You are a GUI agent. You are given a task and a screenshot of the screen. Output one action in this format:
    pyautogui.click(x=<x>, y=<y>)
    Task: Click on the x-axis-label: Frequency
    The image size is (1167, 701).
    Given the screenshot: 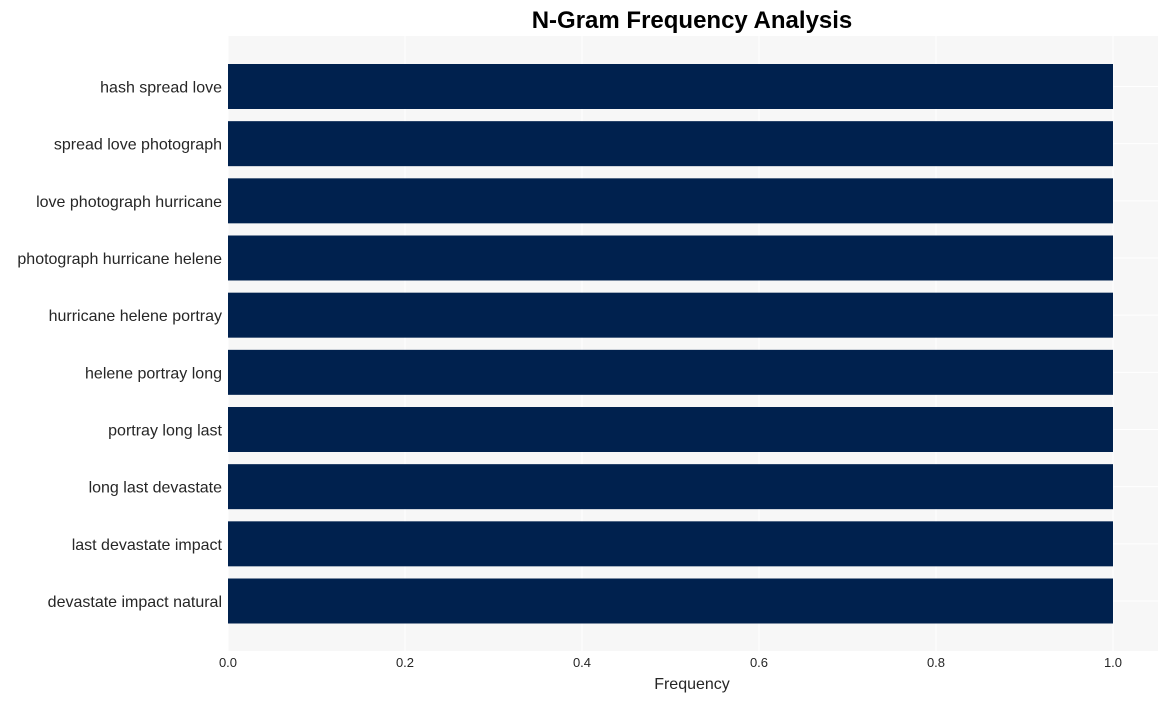 What is the action you would take?
    pyautogui.click(x=692, y=684)
    